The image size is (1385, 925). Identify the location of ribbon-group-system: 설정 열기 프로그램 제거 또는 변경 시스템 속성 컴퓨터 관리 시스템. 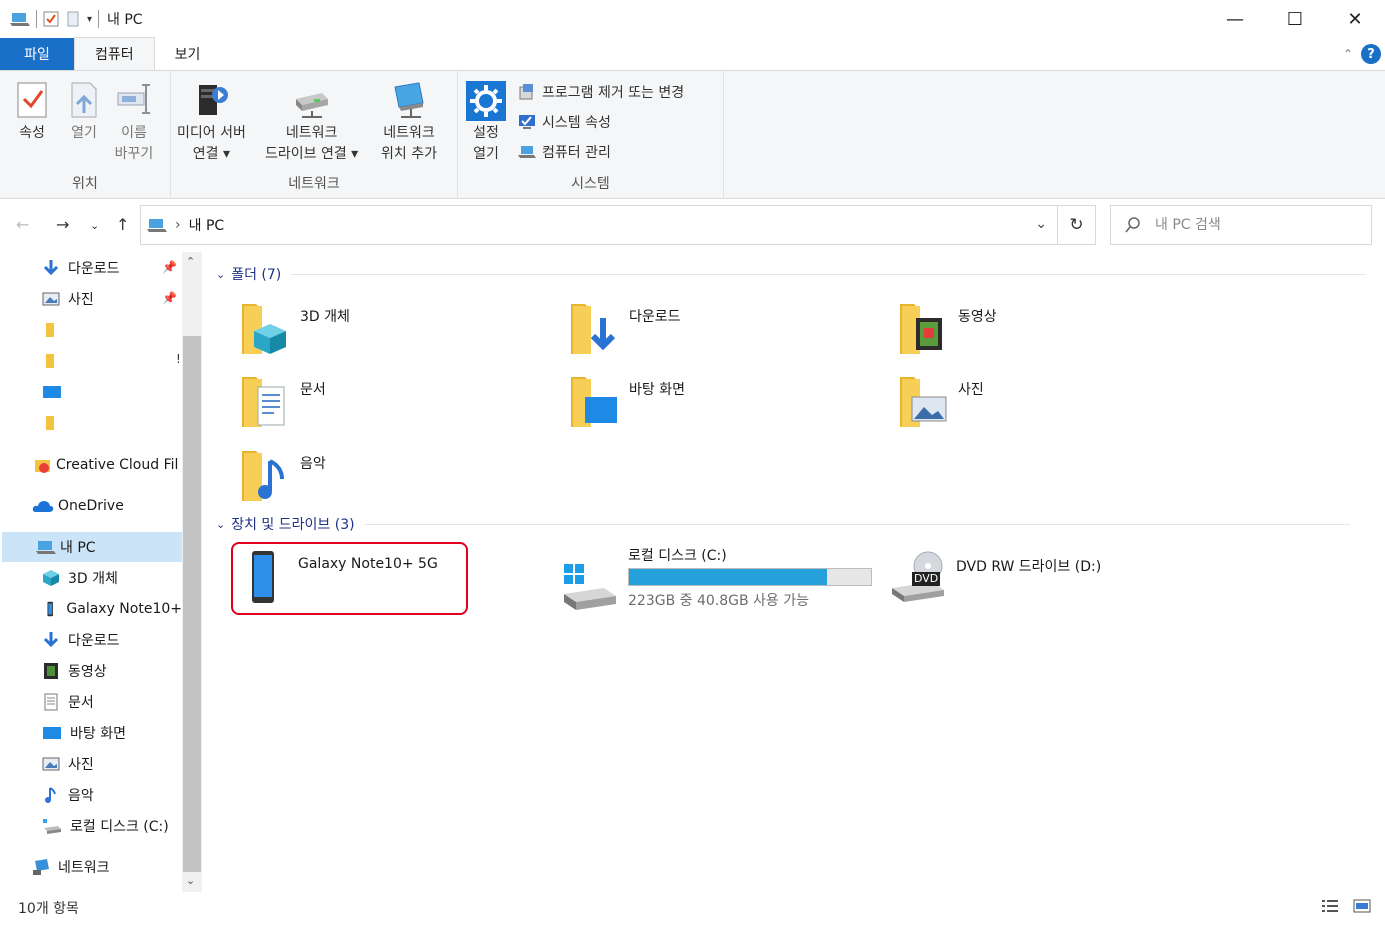
(591, 135).